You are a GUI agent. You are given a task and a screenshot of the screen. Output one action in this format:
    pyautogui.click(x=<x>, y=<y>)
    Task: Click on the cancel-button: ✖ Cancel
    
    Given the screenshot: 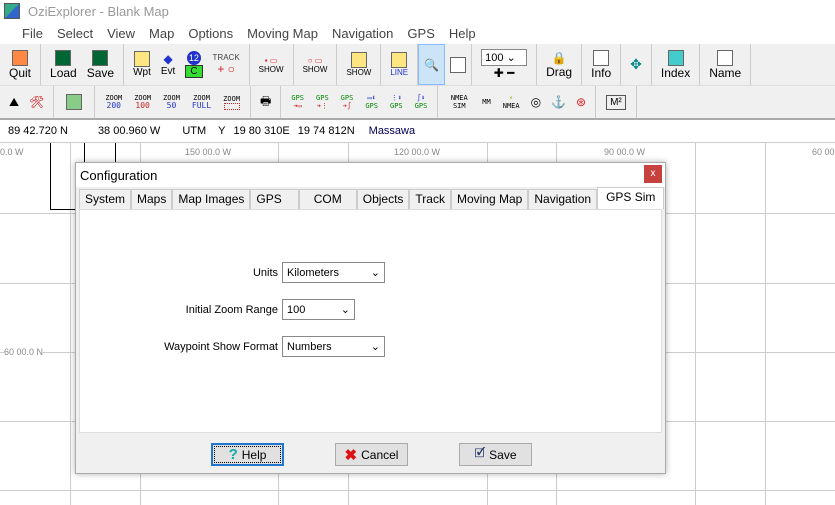 What is the action you would take?
    pyautogui.click(x=371, y=454)
    